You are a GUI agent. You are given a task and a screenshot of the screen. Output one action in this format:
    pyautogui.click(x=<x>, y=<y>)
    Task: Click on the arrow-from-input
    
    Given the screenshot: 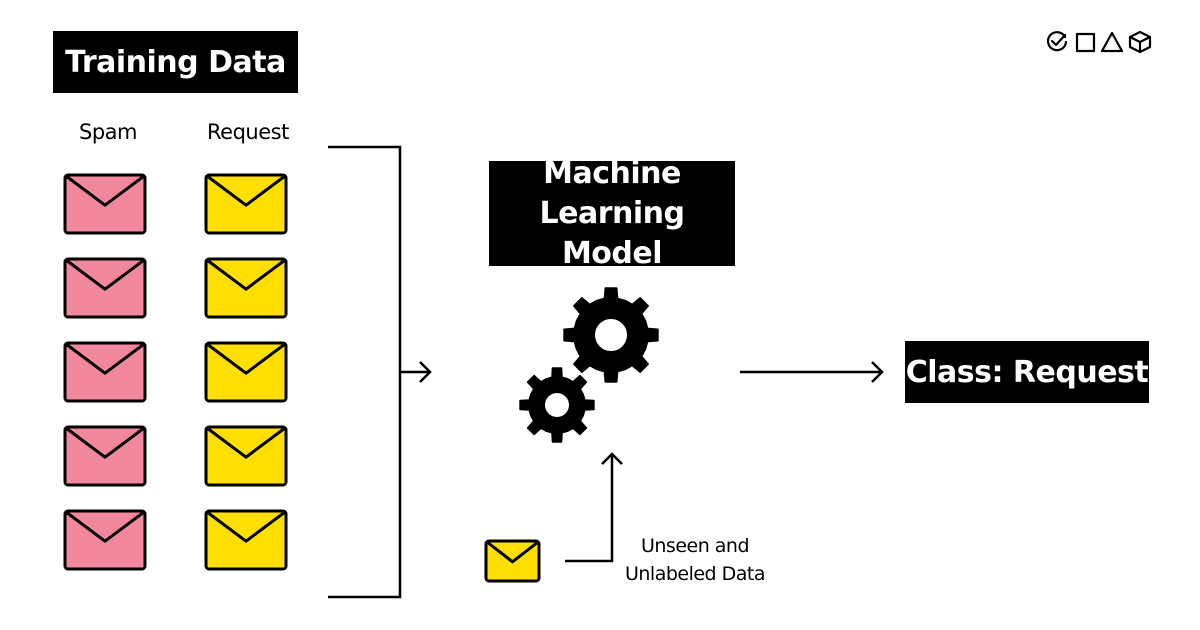 What is the action you would take?
    pyautogui.click(x=594, y=507)
    